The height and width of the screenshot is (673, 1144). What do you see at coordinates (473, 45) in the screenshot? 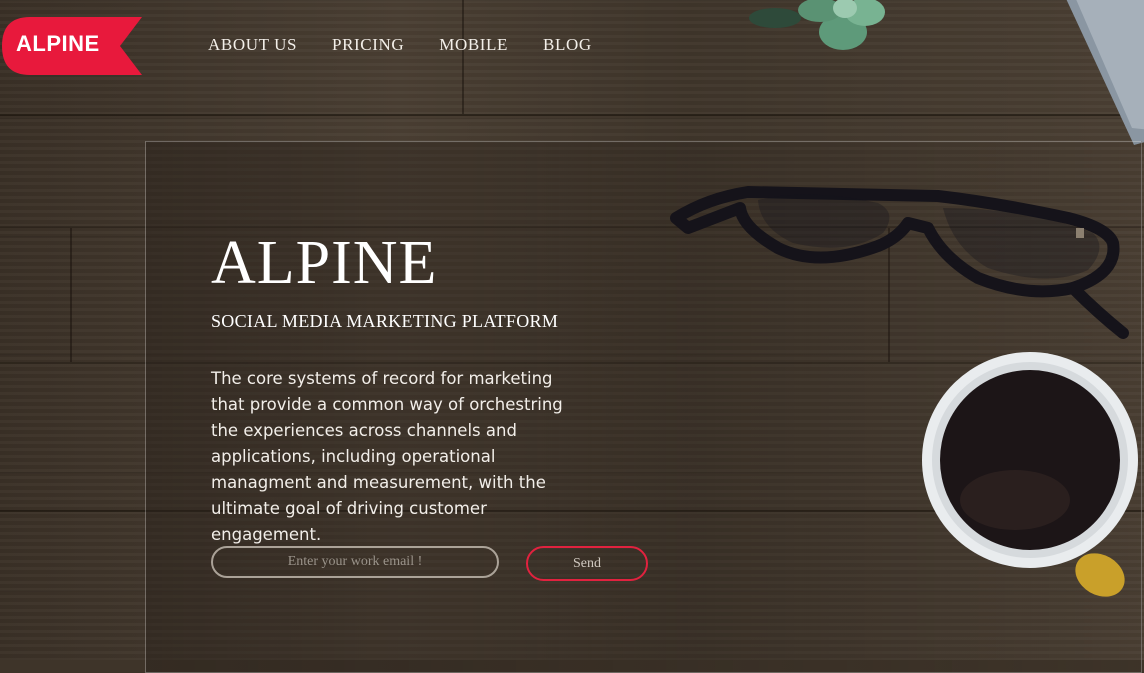
I see `nav-mobile: MOBILE` at bounding box center [473, 45].